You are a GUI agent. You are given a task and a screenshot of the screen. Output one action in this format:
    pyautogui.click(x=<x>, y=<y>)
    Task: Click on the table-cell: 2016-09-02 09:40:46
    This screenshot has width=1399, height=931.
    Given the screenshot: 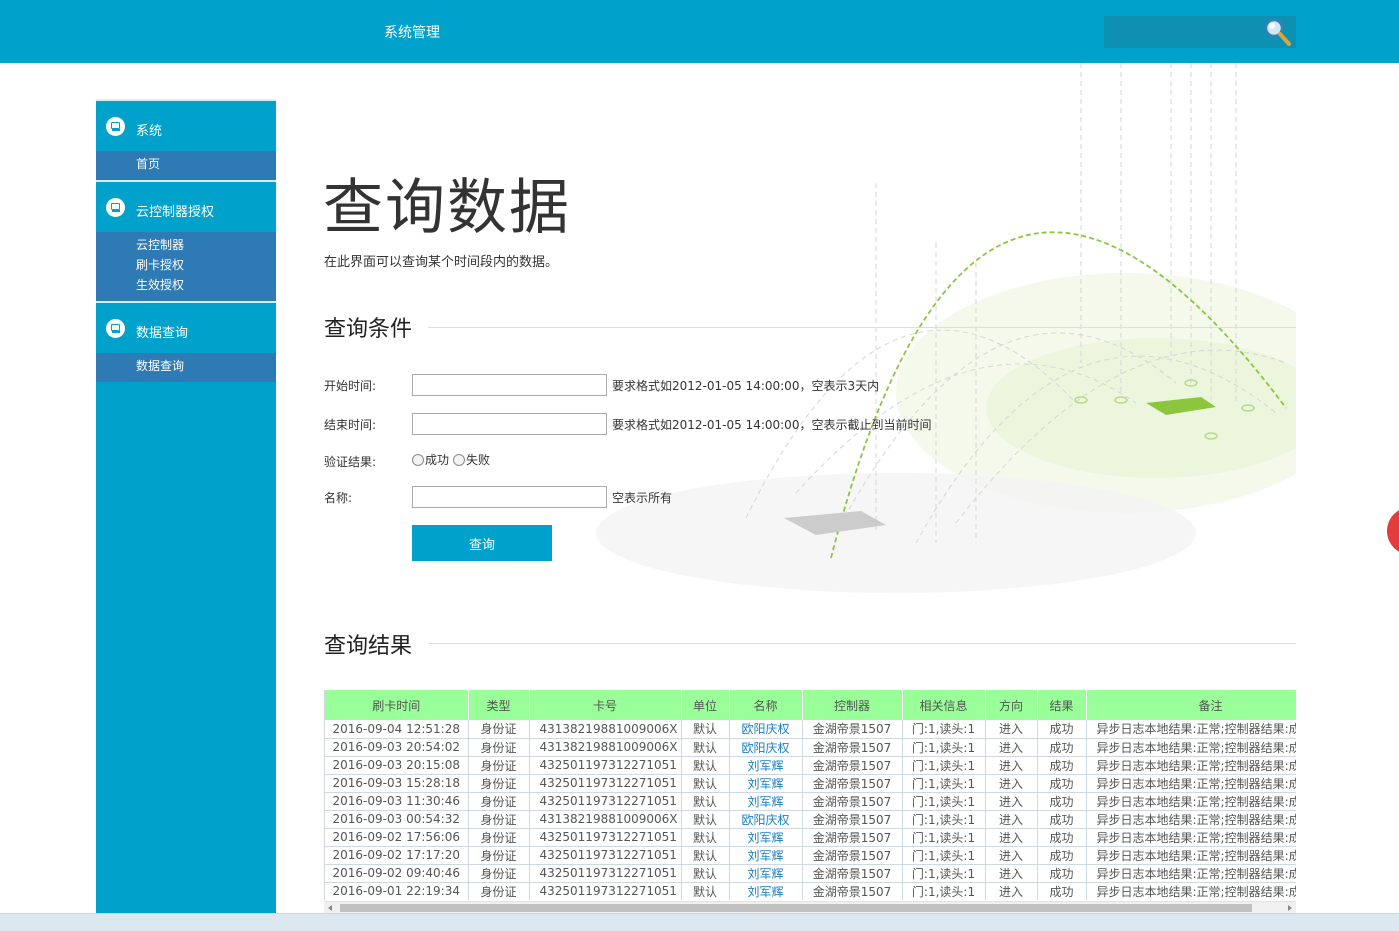 What is the action you would take?
    pyautogui.click(x=397, y=873)
    